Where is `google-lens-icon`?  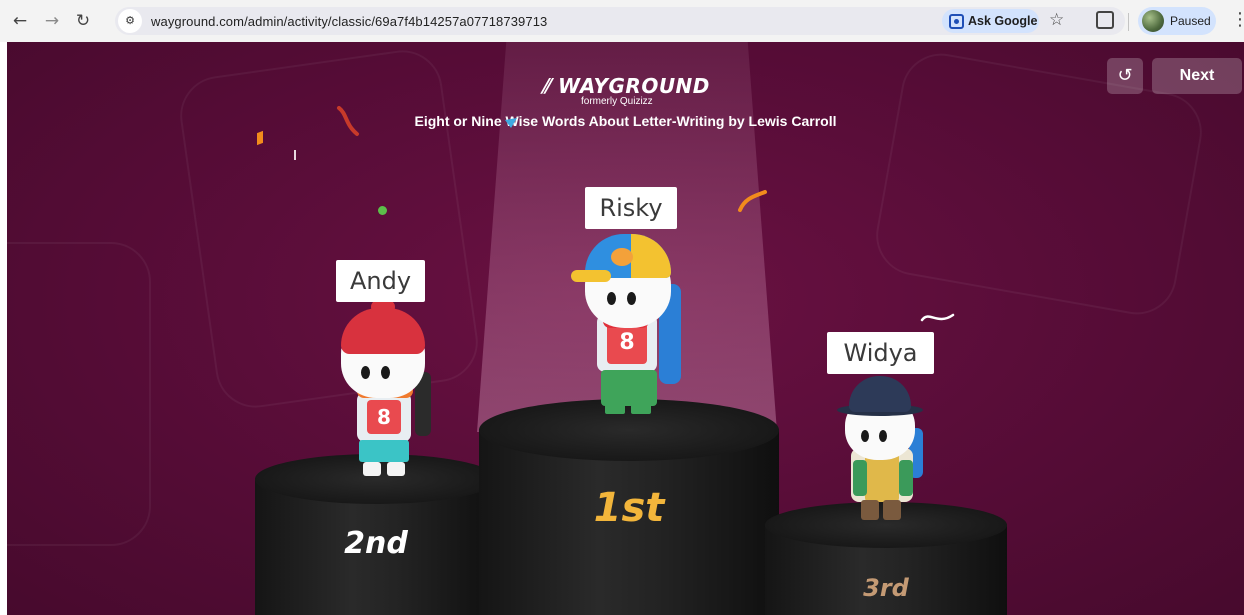
google-lens-icon is located at coordinates (956, 21).